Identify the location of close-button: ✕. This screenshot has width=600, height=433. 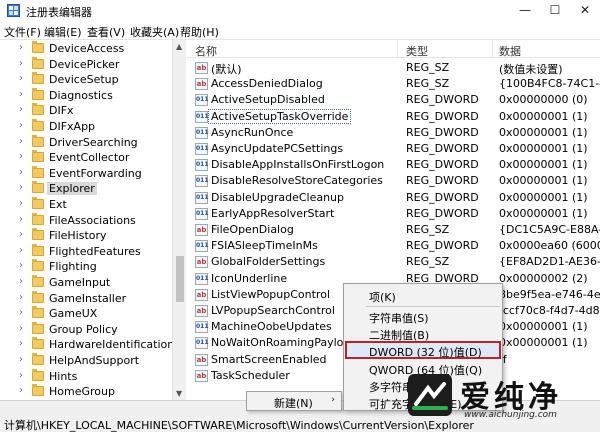
(585, 10).